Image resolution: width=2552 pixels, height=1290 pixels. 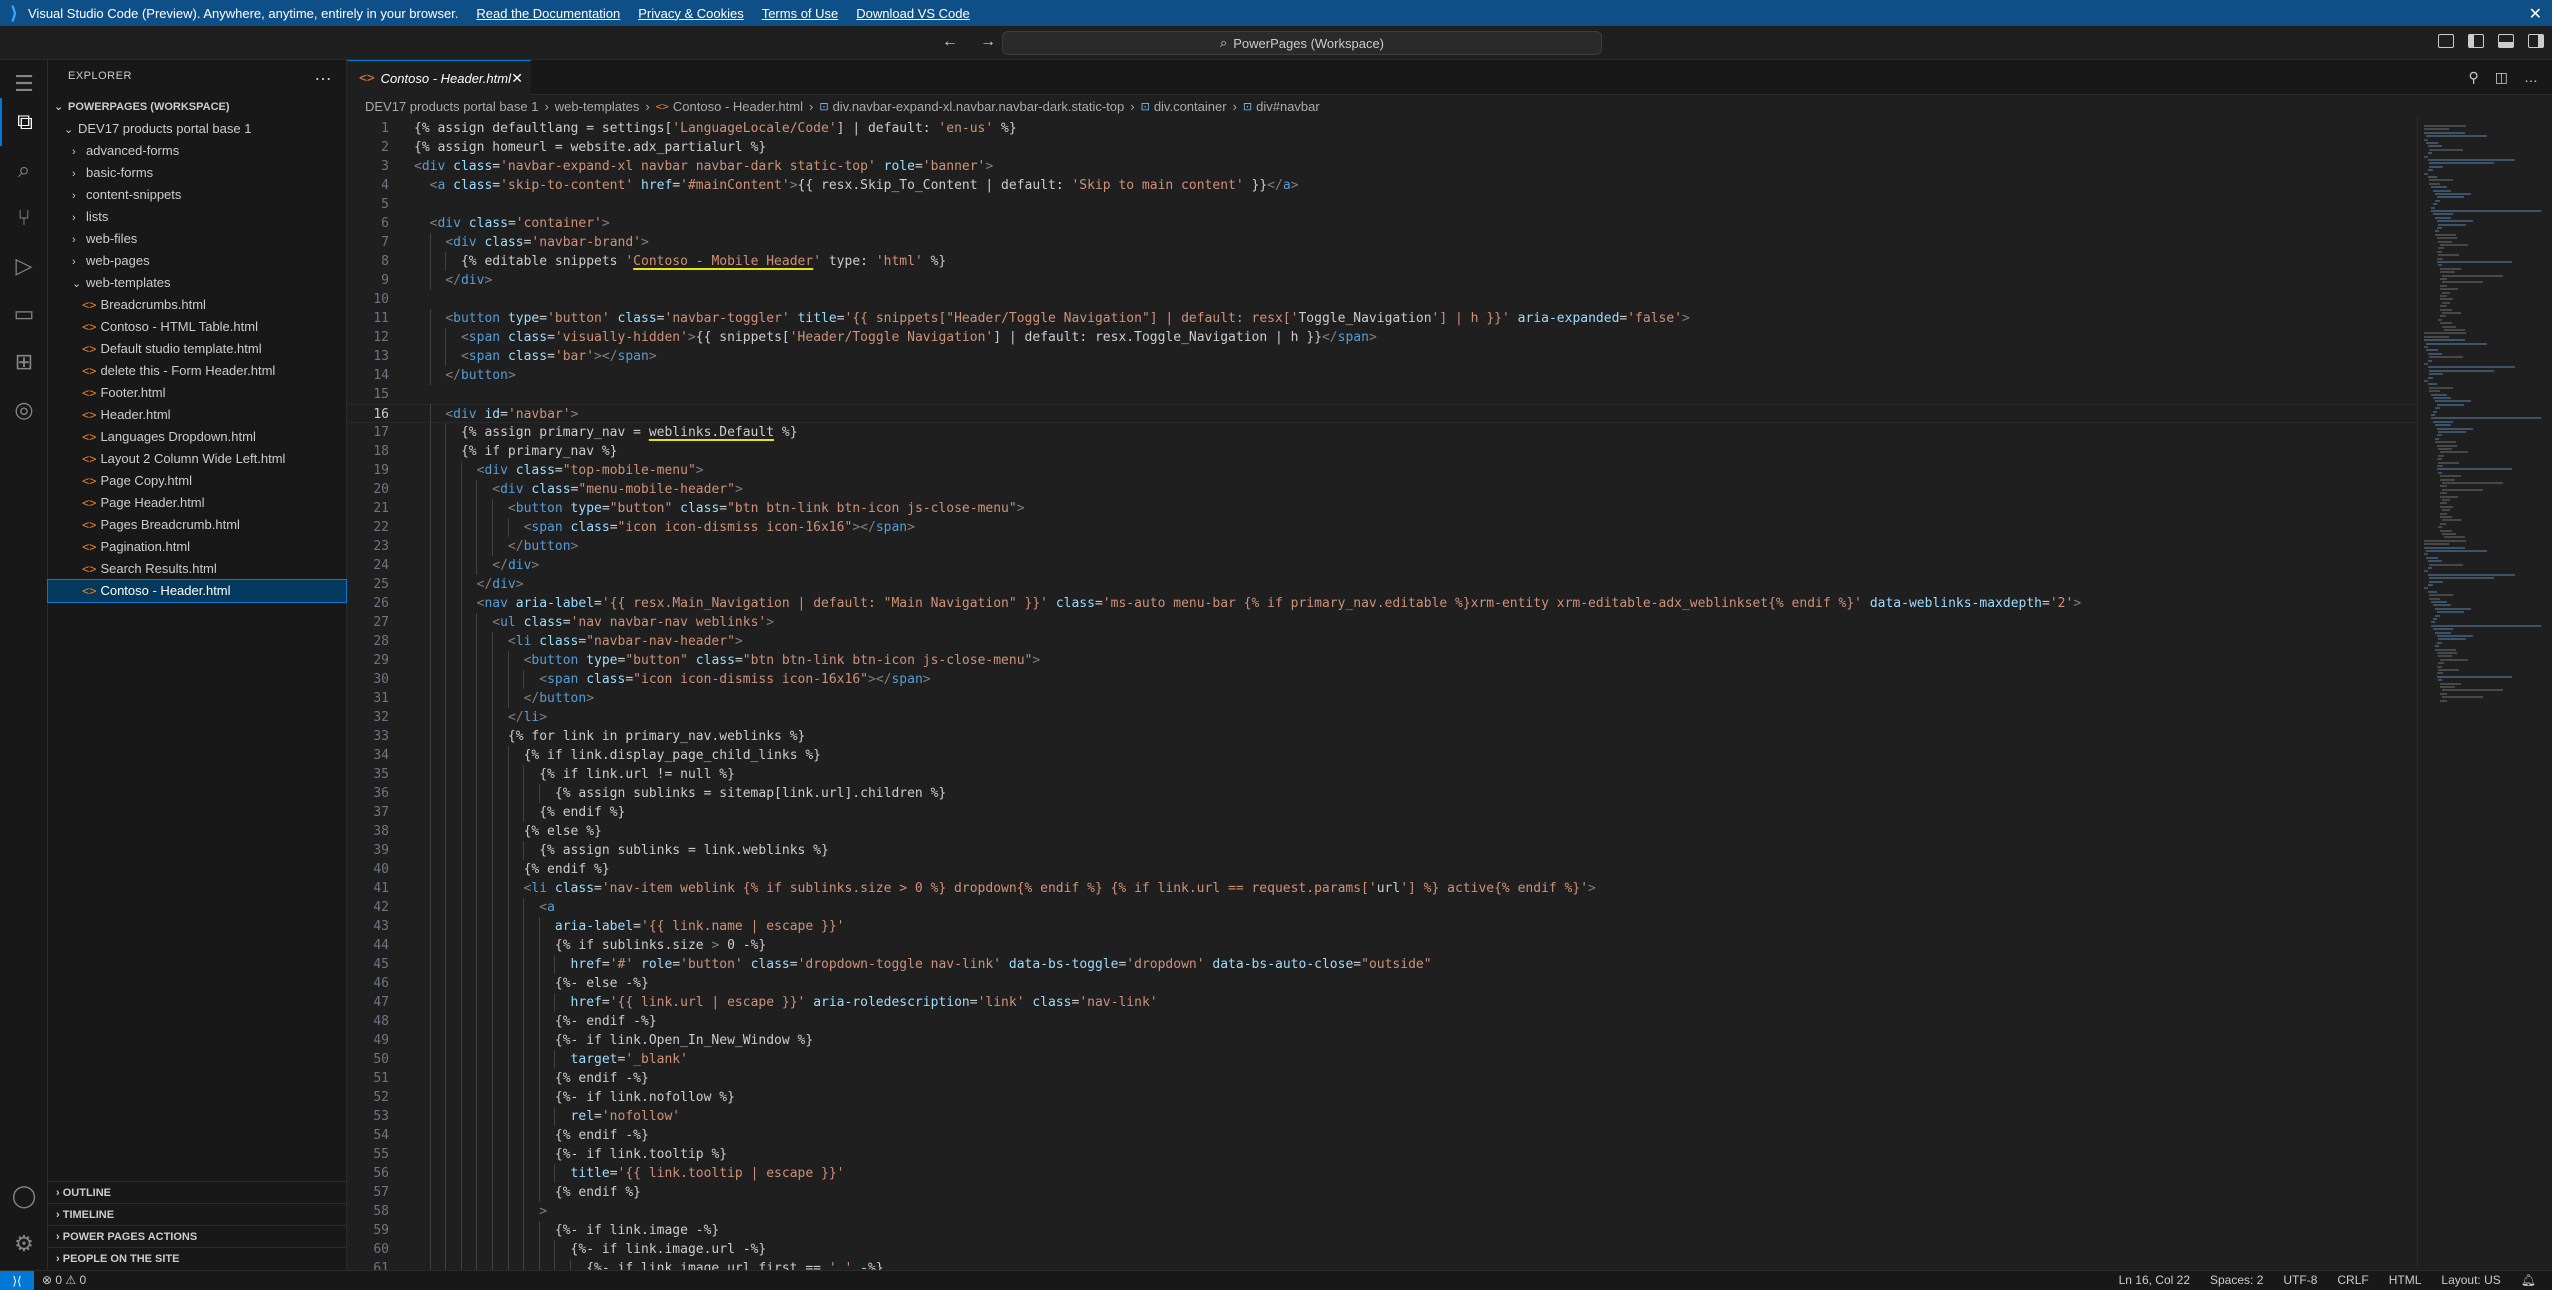 What do you see at coordinates (1382, 622) in the screenshot?
I see `code-line: 27 <ul class='nav navbar-nav weblinks'>` at bounding box center [1382, 622].